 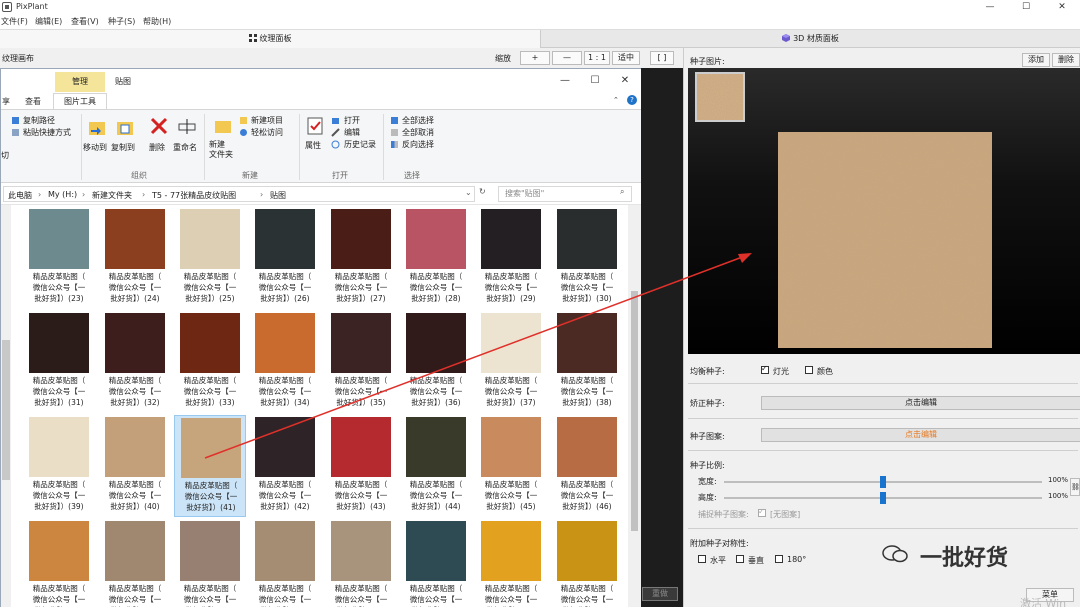 I want to click on seed-pattern-edit-button: 点击编辑, so click(x=920, y=435).